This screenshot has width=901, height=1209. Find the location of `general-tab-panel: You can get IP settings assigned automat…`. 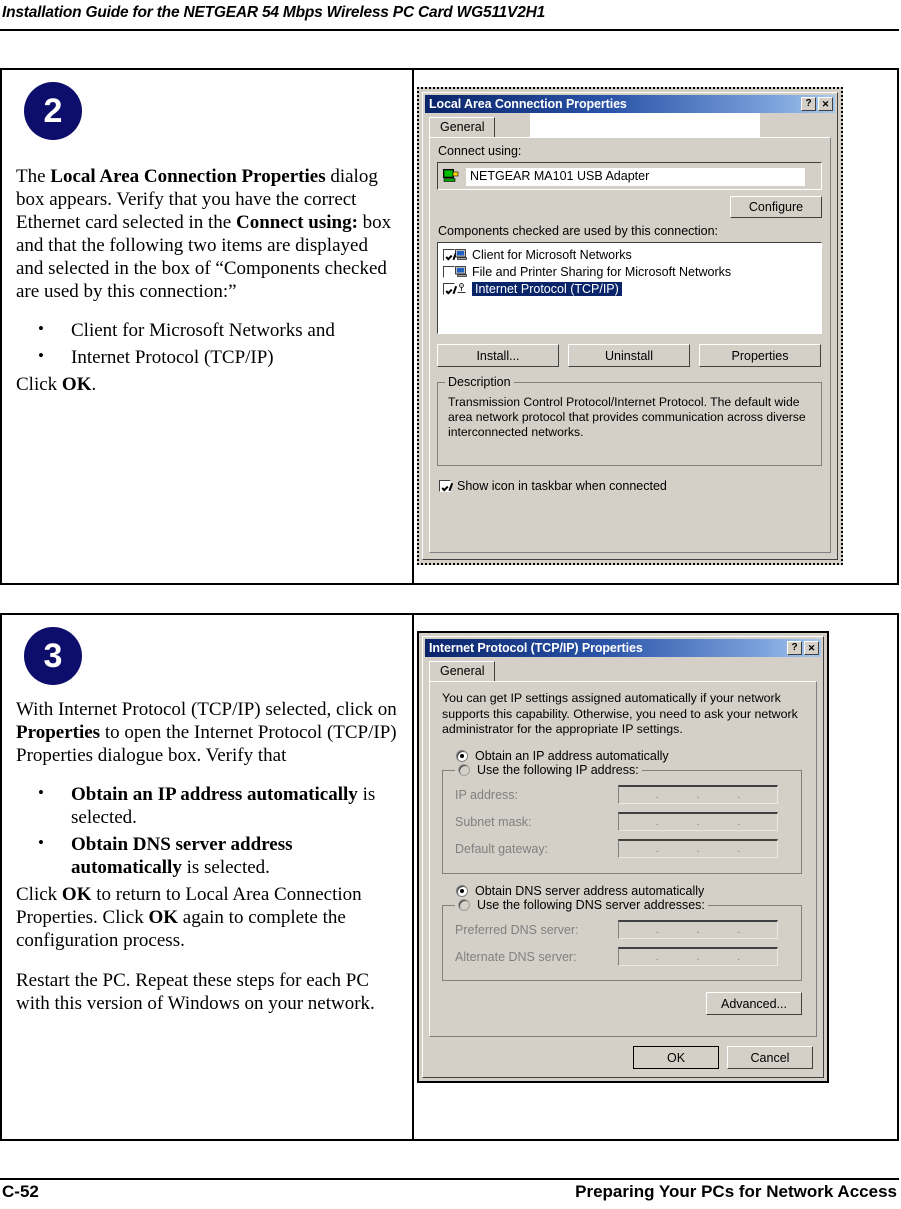

general-tab-panel: You can get IP settings assigned automat… is located at coordinates (623, 859).